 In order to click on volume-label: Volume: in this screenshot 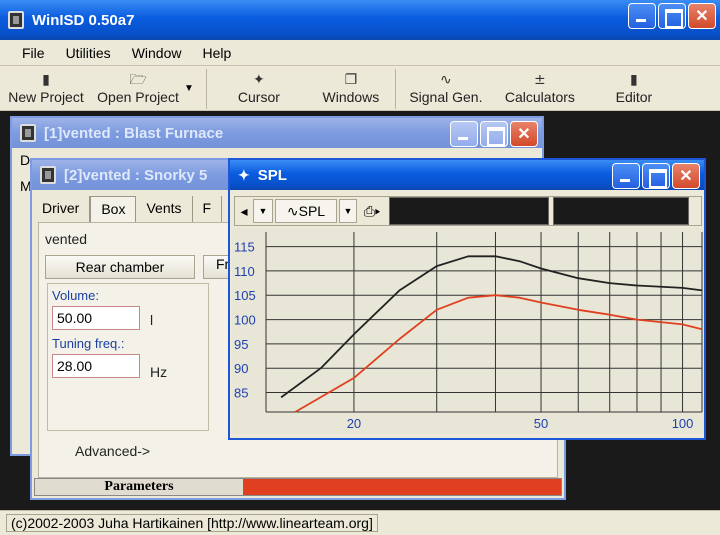, I will do `click(75, 295)`.